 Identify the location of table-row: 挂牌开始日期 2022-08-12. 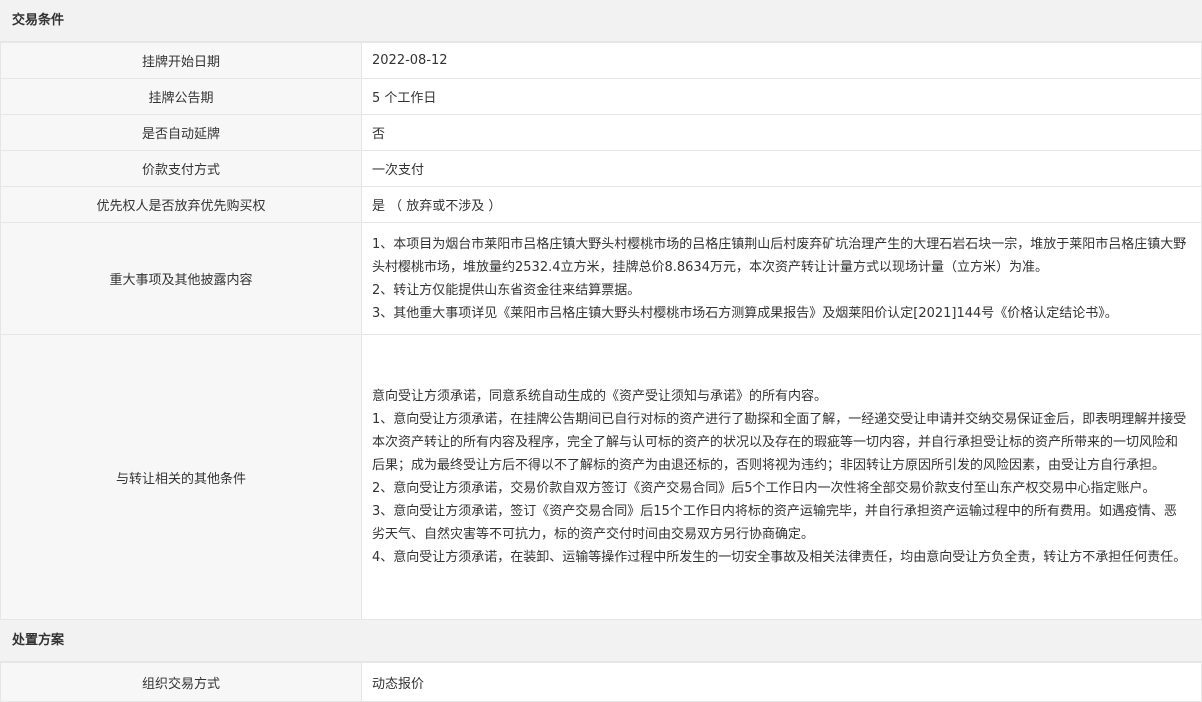
(601, 60).